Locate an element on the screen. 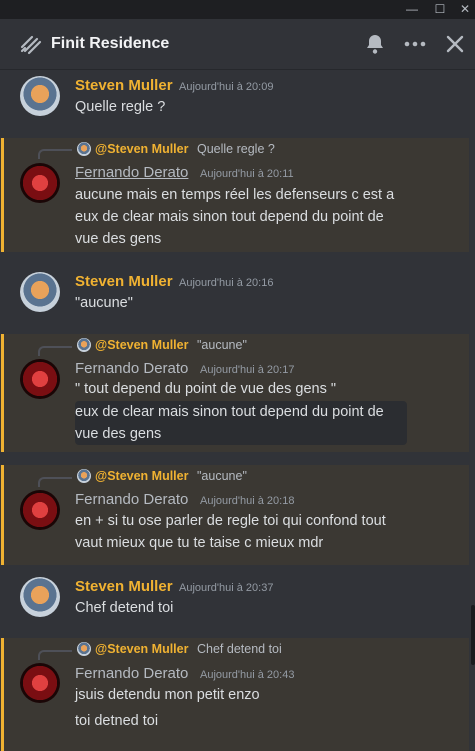 This screenshot has width=475, height=751. window-close-button: ✕ is located at coordinates (465, 9).